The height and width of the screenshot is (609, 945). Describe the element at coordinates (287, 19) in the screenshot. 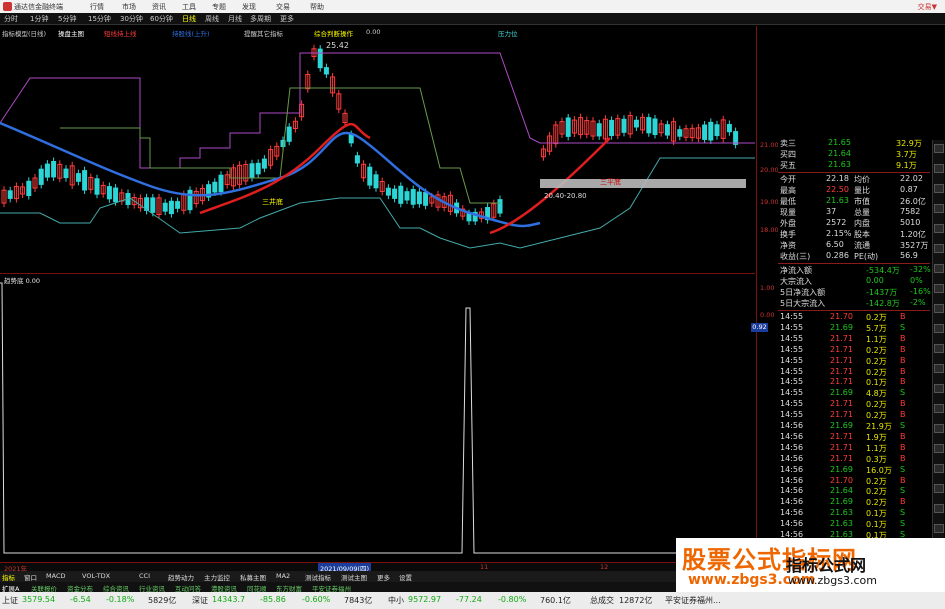

I see `period-tab: 更多` at that location.